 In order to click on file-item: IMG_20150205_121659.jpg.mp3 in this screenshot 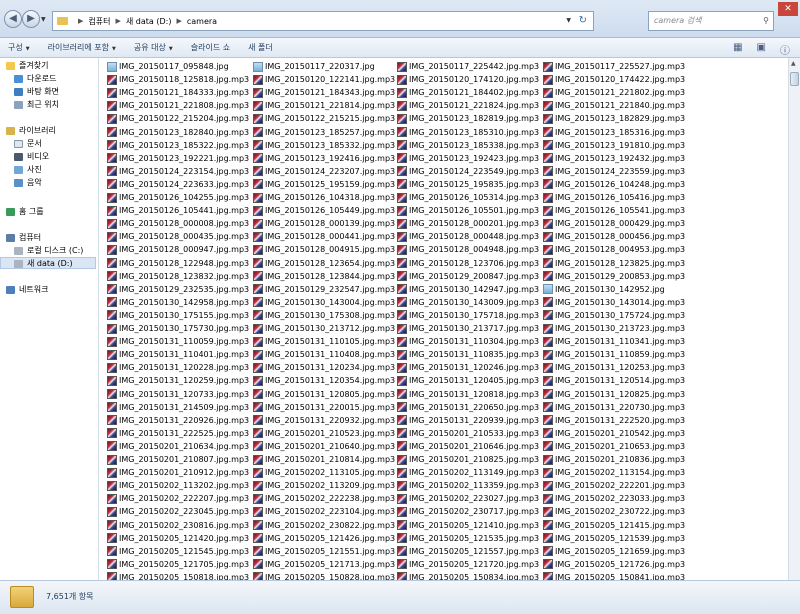, I will do `click(614, 551)`.